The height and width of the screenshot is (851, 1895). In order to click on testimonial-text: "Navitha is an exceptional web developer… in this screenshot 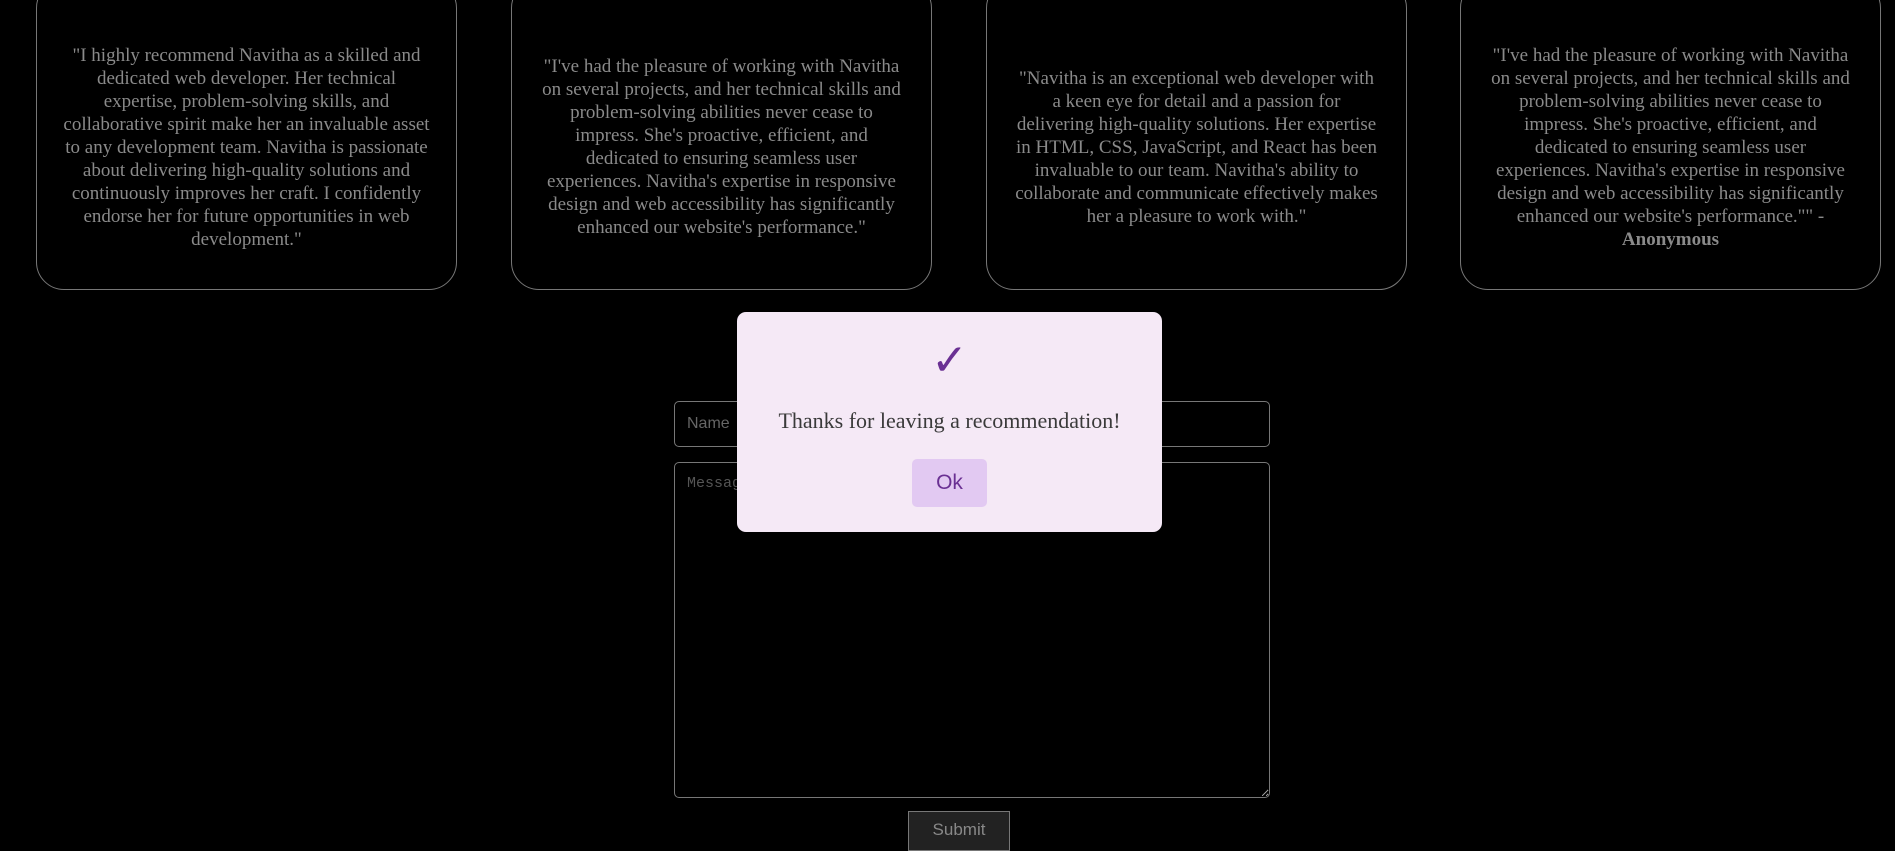, I will do `click(1196, 147)`.